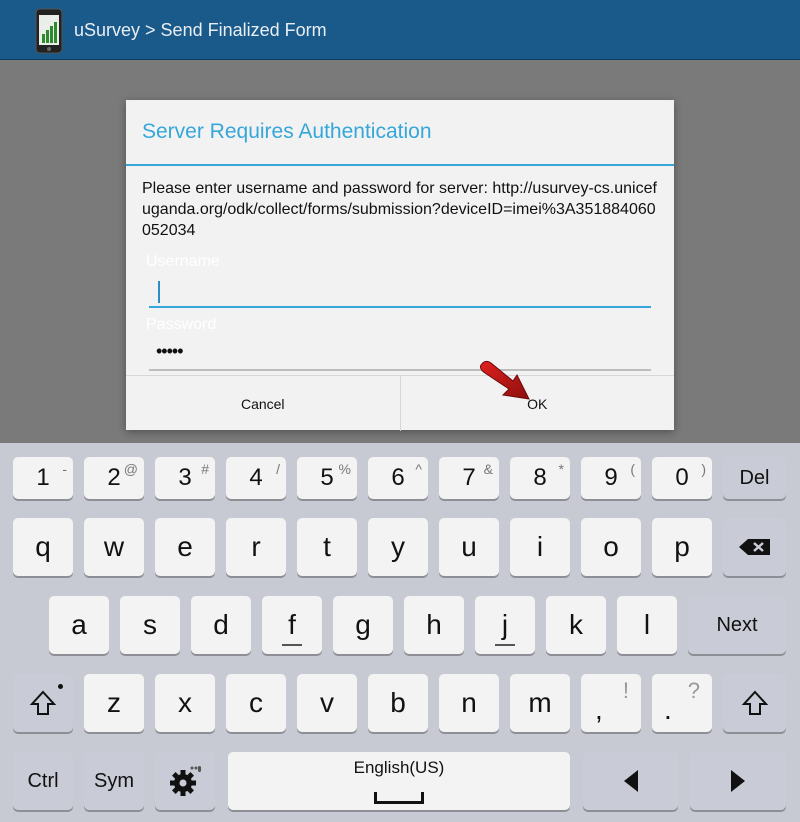 This screenshot has height=822, width=800. I want to click on delete-button: Del, so click(754, 478).